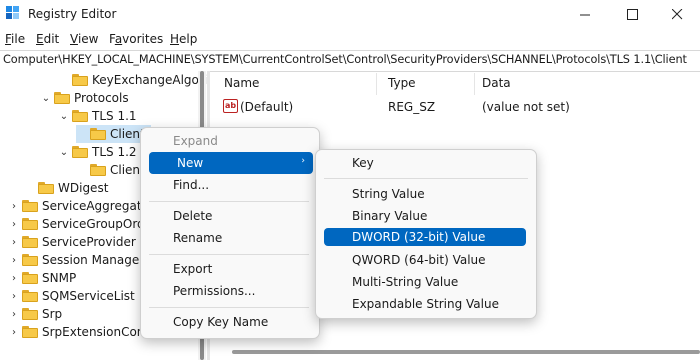 The image size is (700, 360). I want to click on menu-favorites: Favorites, so click(136, 39).